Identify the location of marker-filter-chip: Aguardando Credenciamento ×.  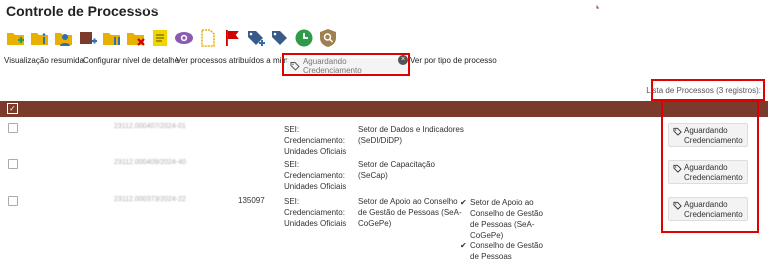
(347, 65).